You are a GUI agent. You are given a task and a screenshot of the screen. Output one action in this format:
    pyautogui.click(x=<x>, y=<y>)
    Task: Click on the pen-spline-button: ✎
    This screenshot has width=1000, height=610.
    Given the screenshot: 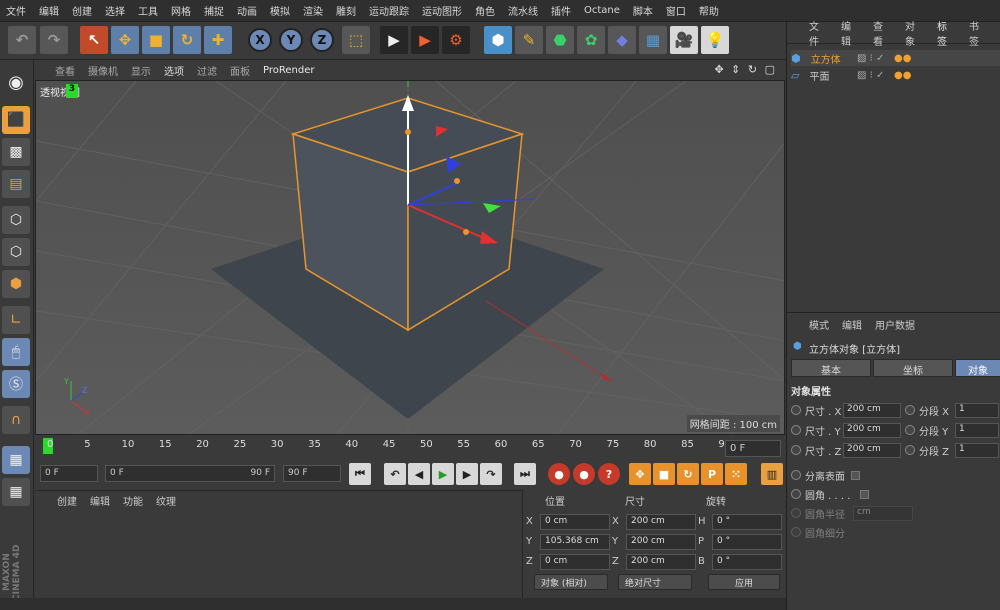 What is the action you would take?
    pyautogui.click(x=529, y=40)
    